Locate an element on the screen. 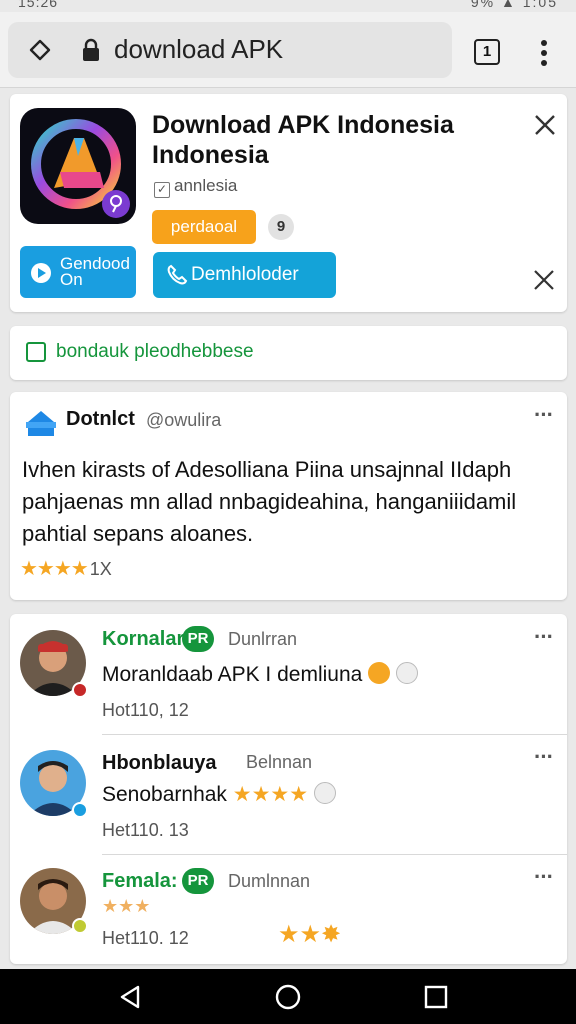 This screenshot has height=1024, width=576. post-author: Dotnlct is located at coordinates (100, 419).